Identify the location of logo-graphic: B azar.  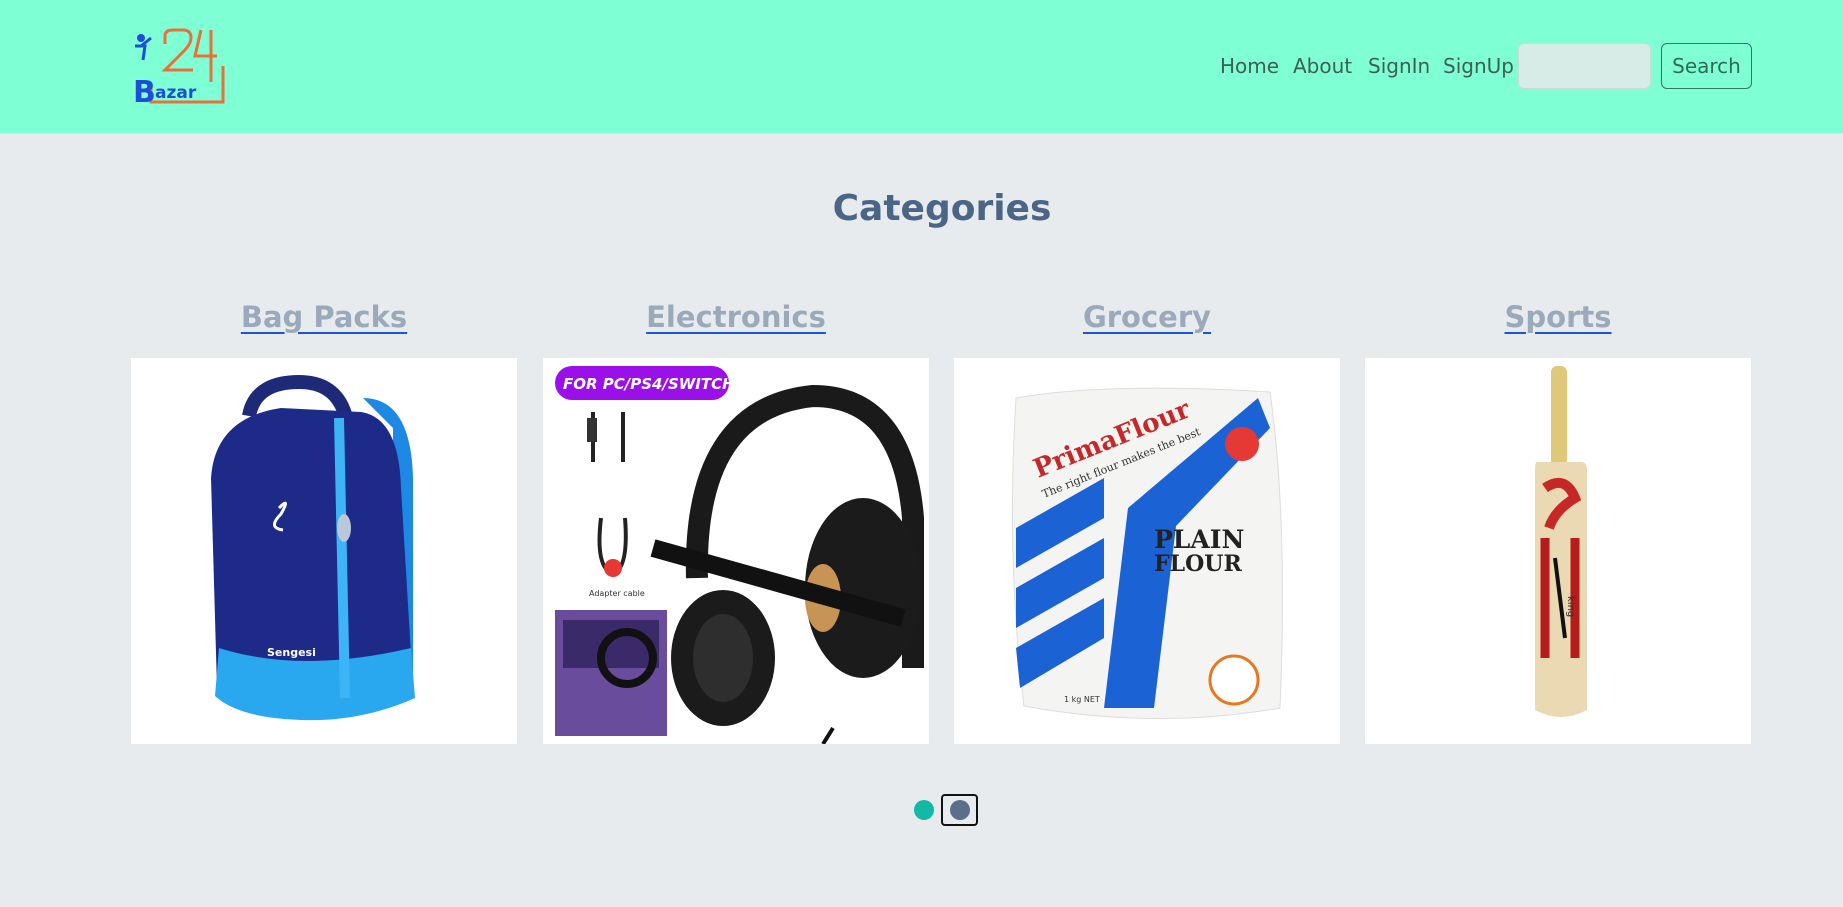
(179, 69).